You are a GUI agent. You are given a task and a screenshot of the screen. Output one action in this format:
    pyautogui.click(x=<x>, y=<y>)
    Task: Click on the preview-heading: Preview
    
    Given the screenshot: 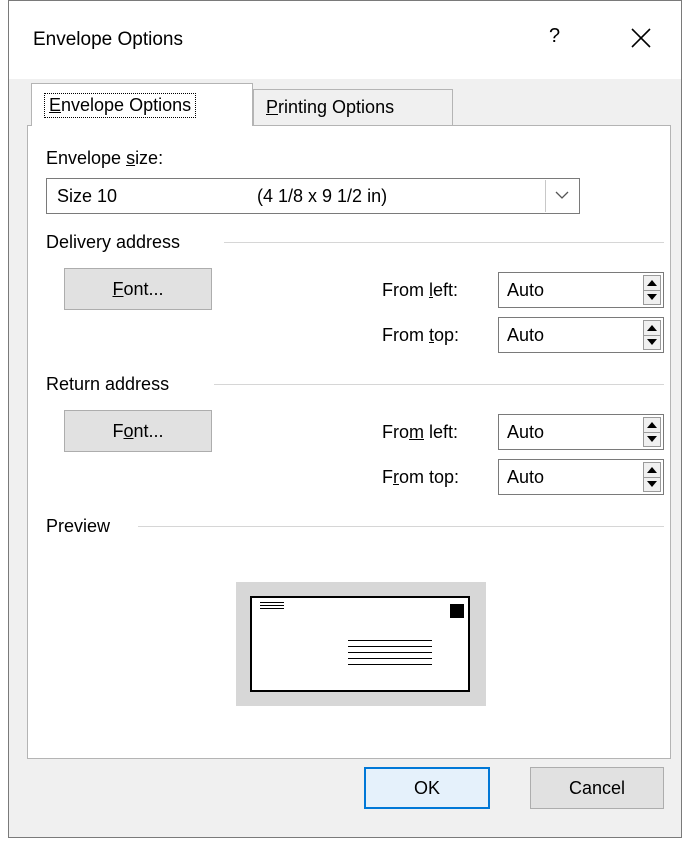 What is the action you would take?
    pyautogui.click(x=78, y=526)
    